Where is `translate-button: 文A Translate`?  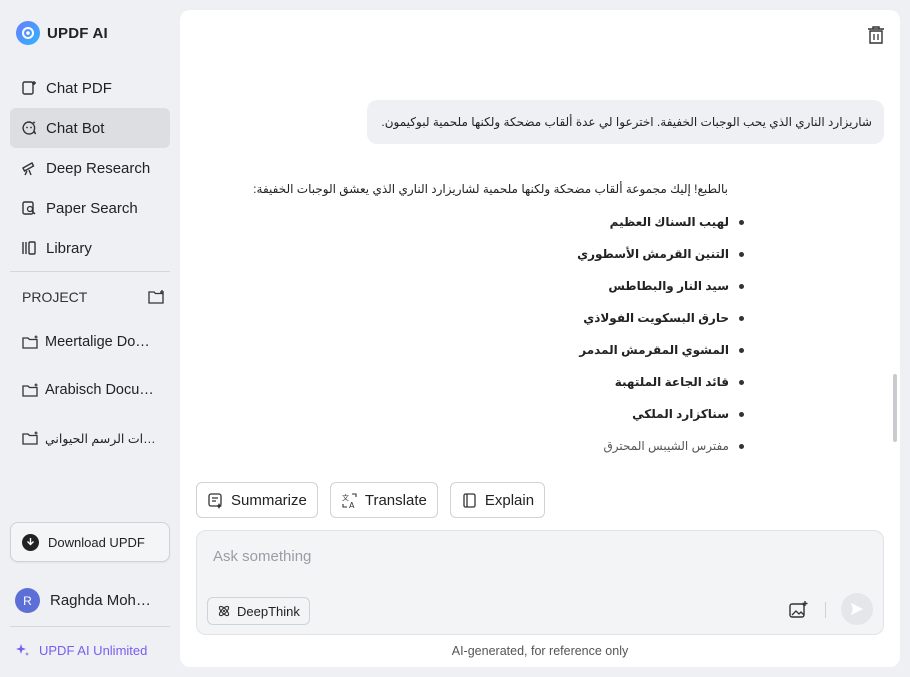
translate-button: 文A Translate is located at coordinates (383, 500).